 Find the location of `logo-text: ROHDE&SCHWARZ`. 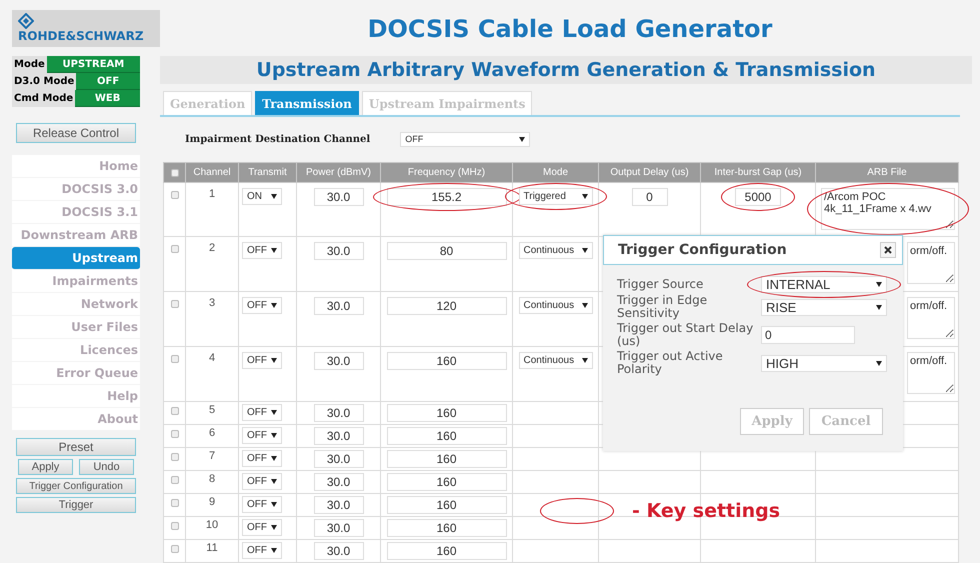

logo-text: ROHDE&SCHWARZ is located at coordinates (81, 36).